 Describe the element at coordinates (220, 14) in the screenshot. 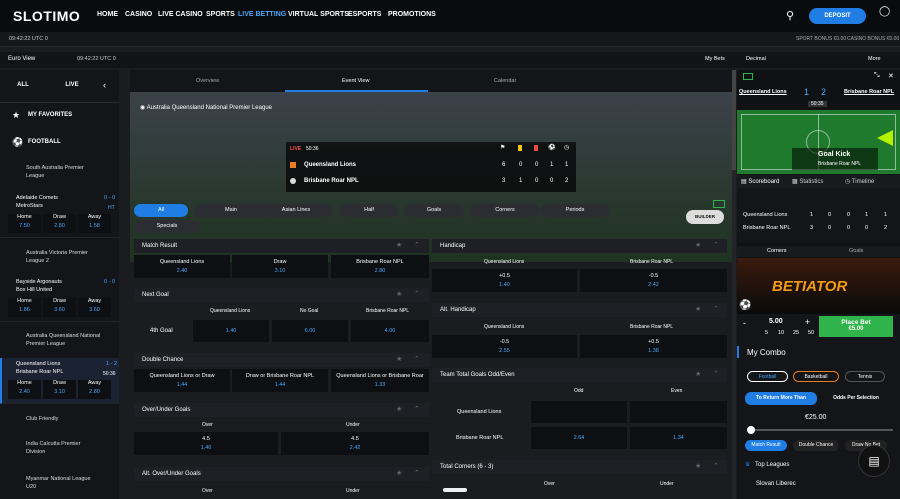

I see `nav-sports: SPORTS` at that location.